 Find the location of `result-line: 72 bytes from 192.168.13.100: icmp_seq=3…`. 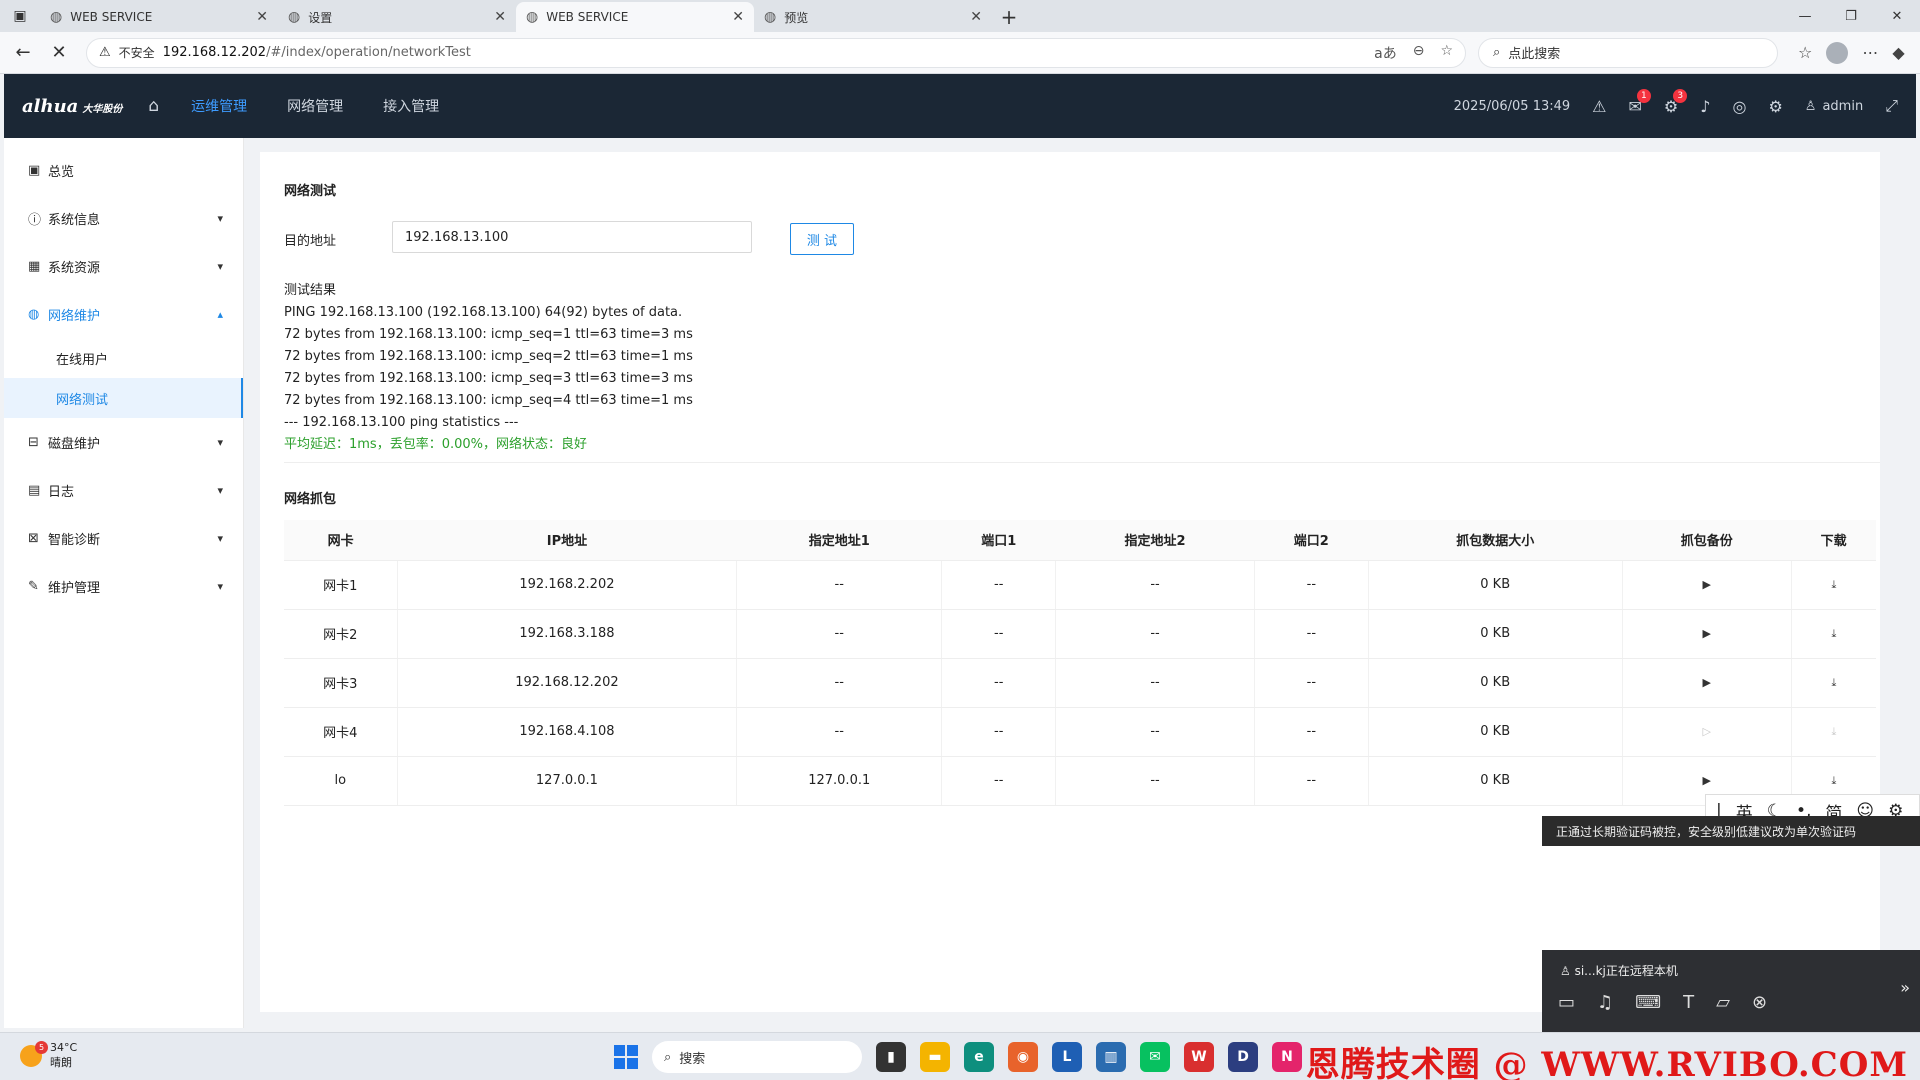

result-line: 72 bytes from 192.168.13.100: icmp_seq=3… is located at coordinates (488, 378).